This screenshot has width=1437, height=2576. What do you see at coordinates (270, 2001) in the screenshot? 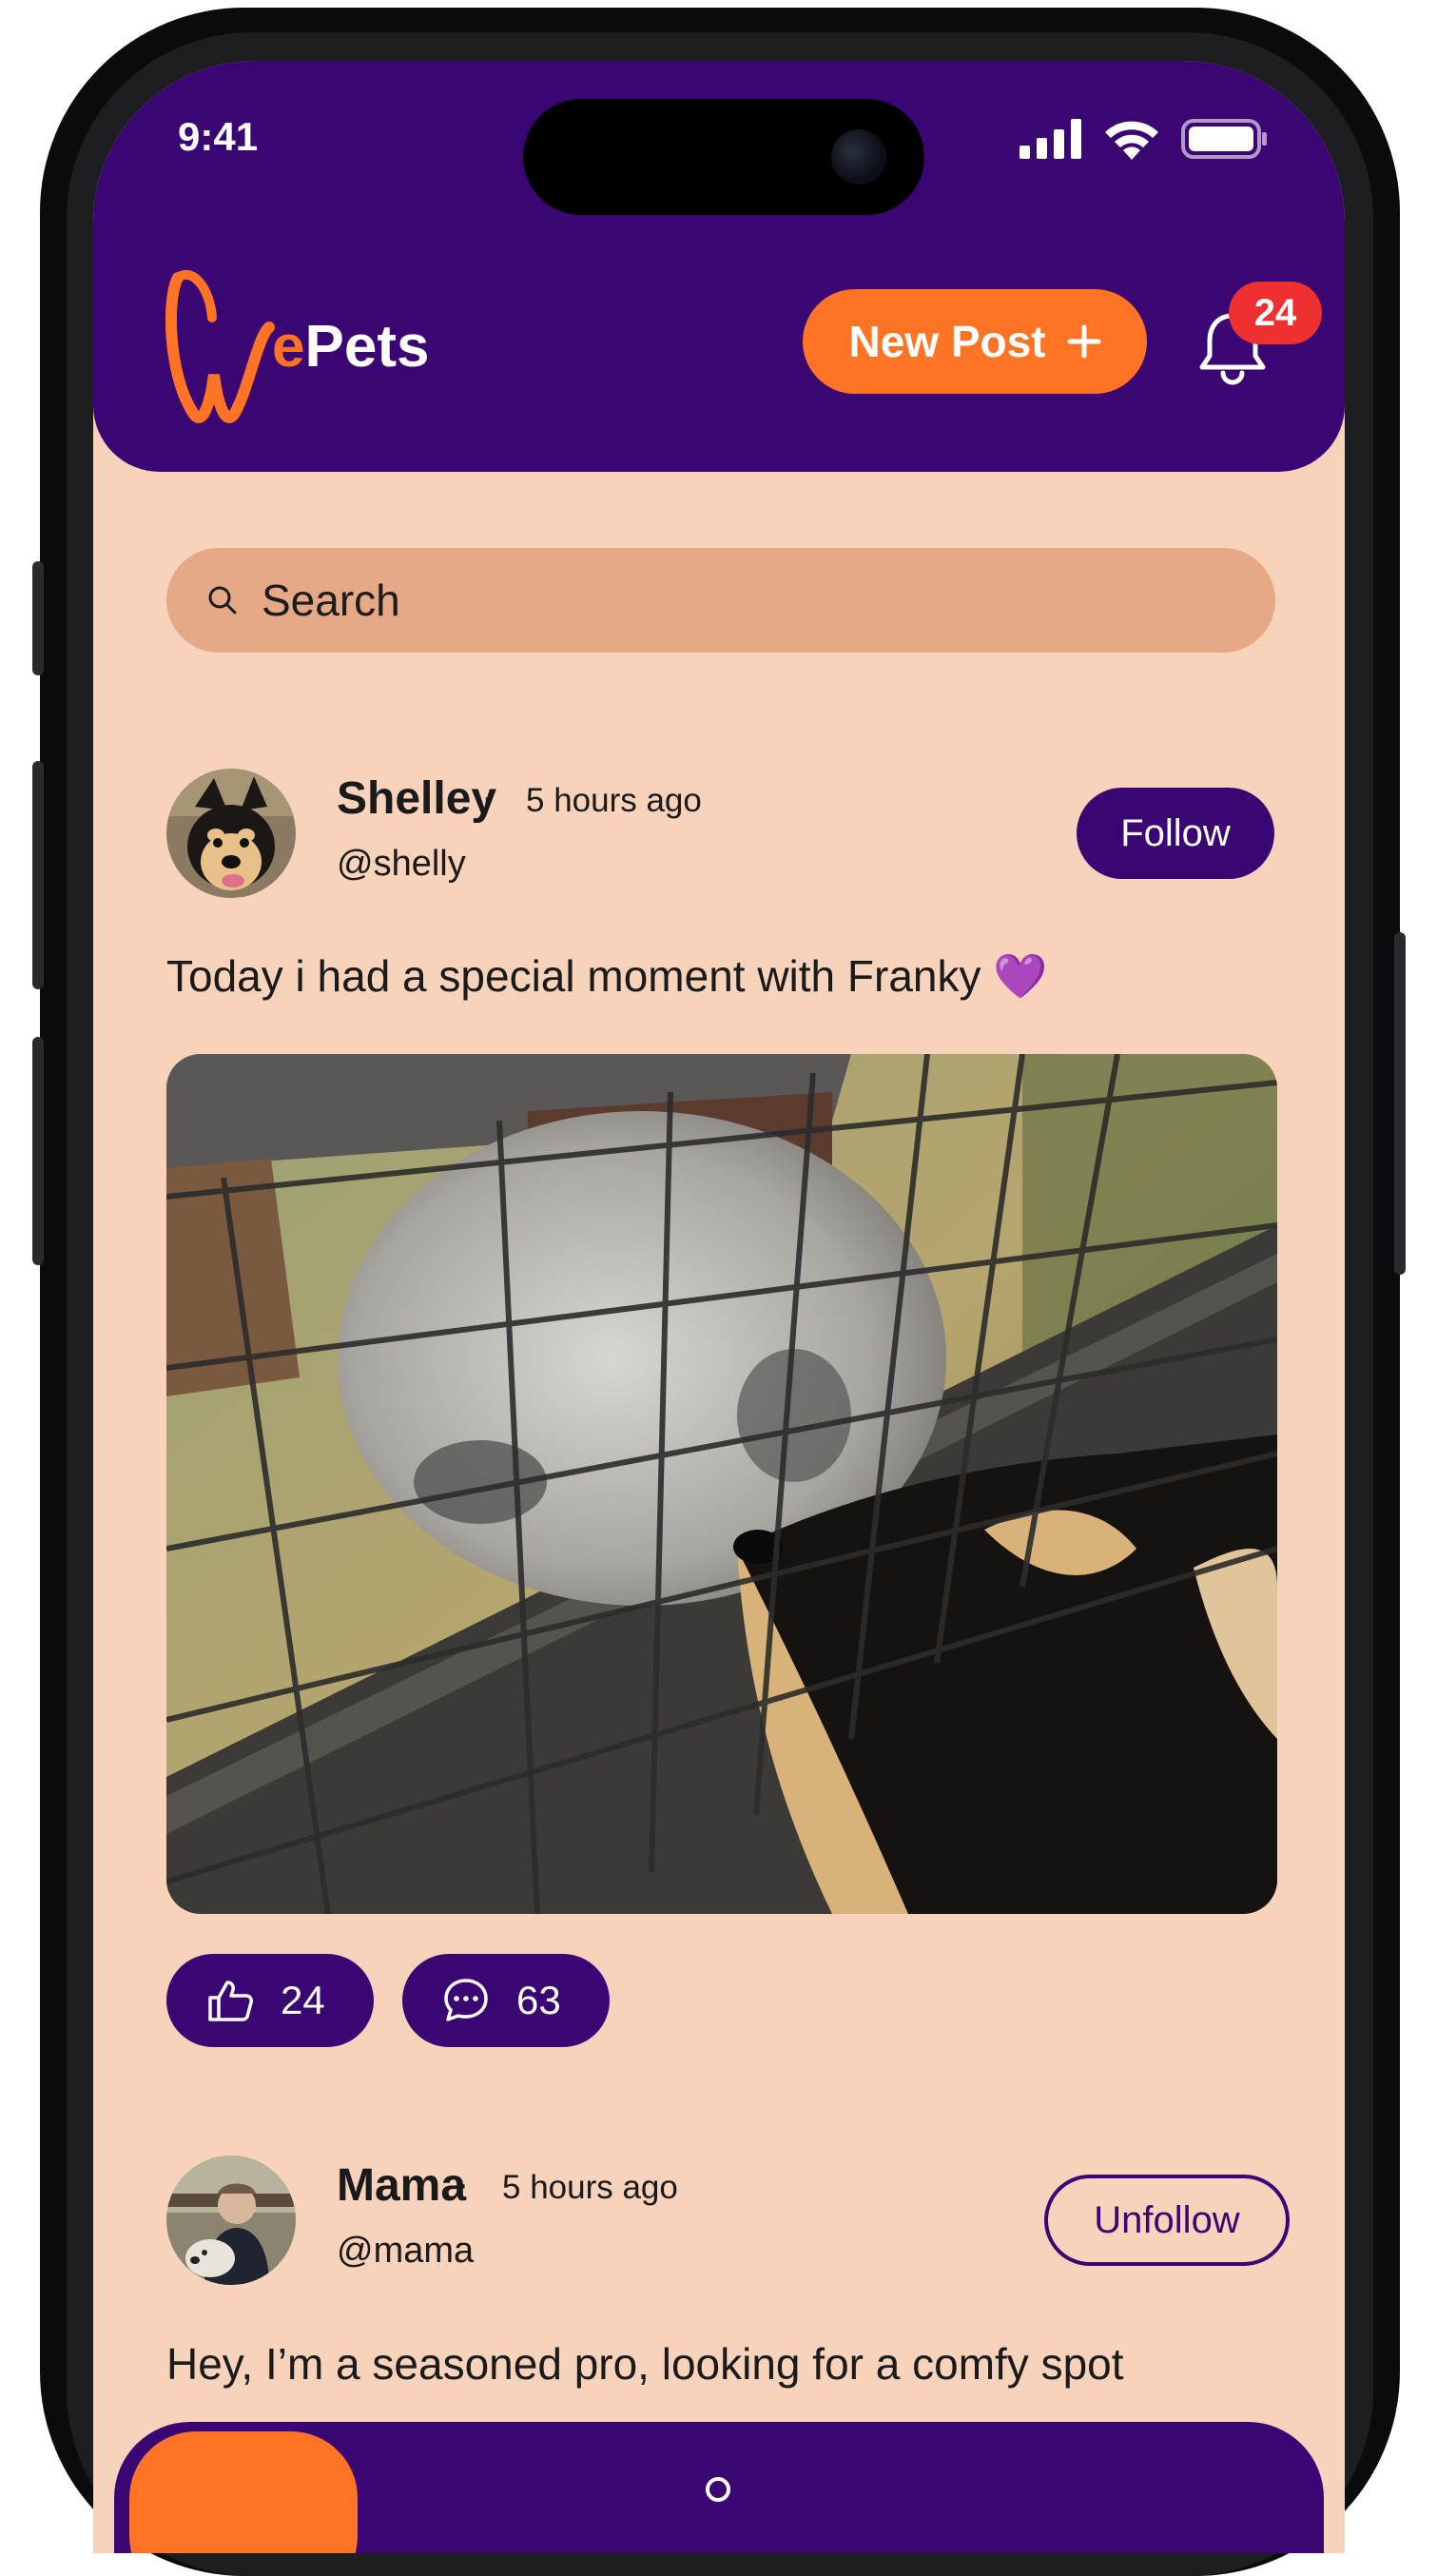
I see `like-button: 24` at bounding box center [270, 2001].